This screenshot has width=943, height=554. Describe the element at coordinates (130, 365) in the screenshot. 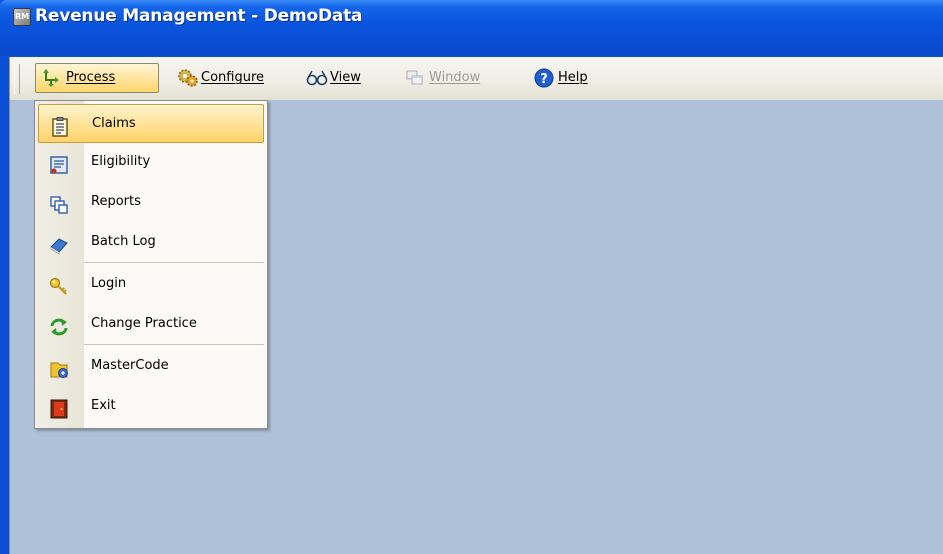

I see `menu-item-label: MasterCode` at that location.